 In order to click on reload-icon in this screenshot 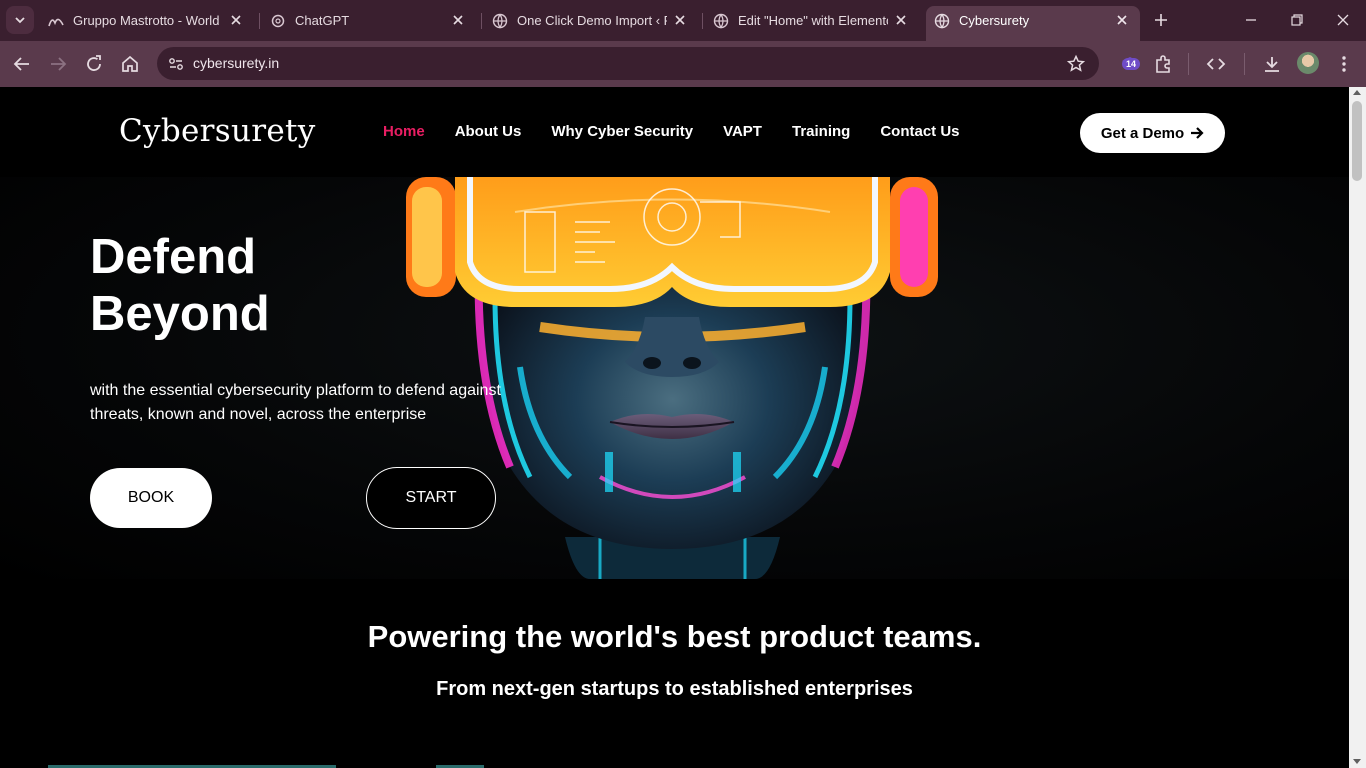, I will do `click(94, 64)`.